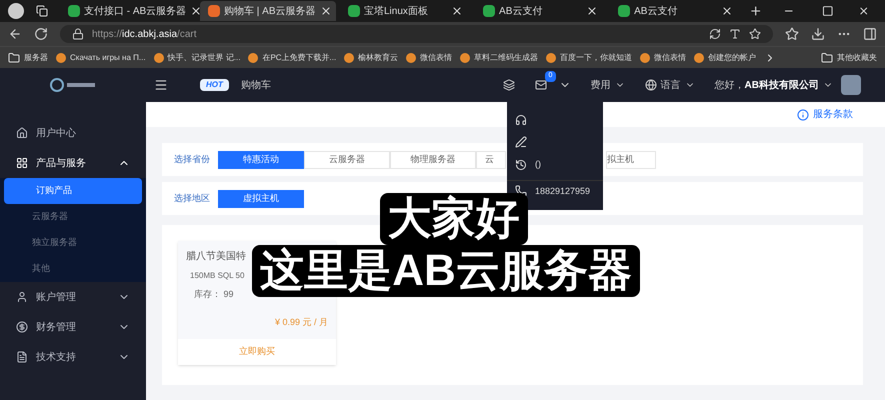  I want to click on hot-badge: HOT, so click(214, 85).